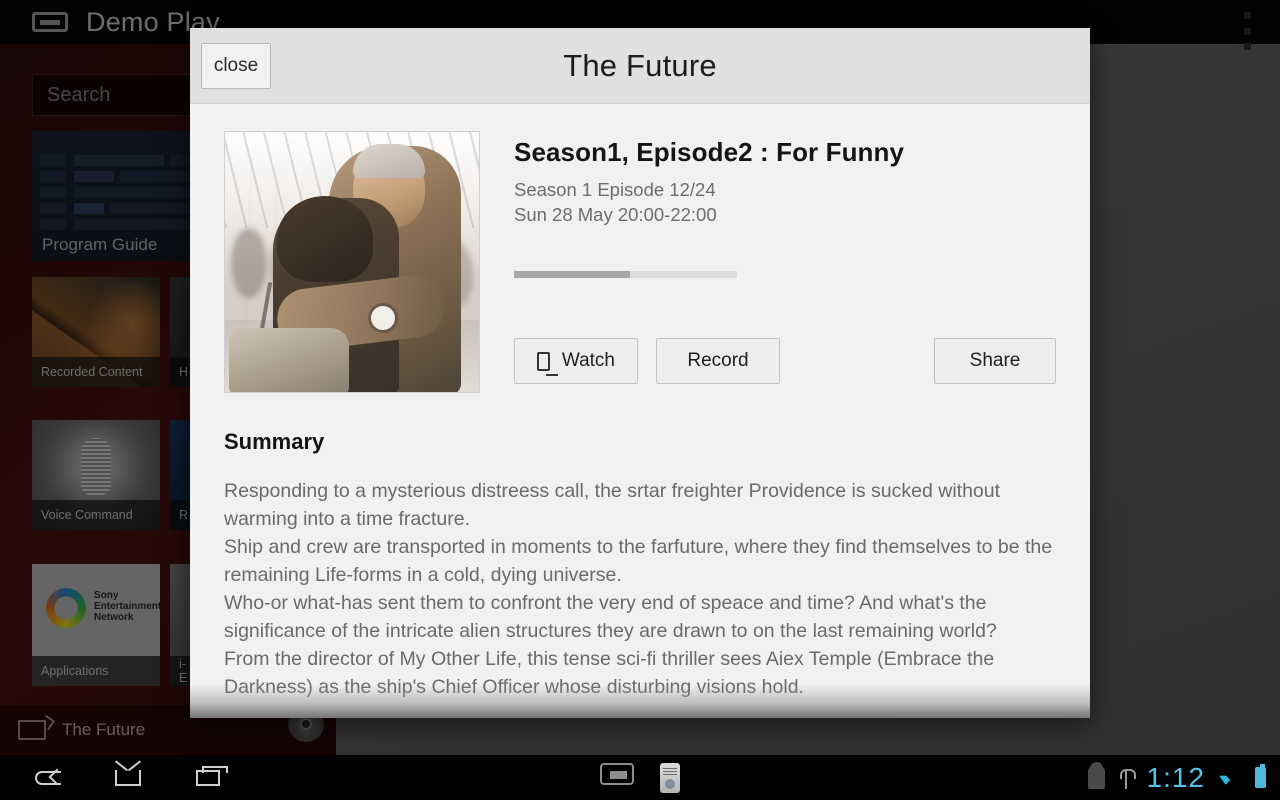 Image resolution: width=1280 pixels, height=800 pixels. I want to click on program-thumbnail, so click(352, 262).